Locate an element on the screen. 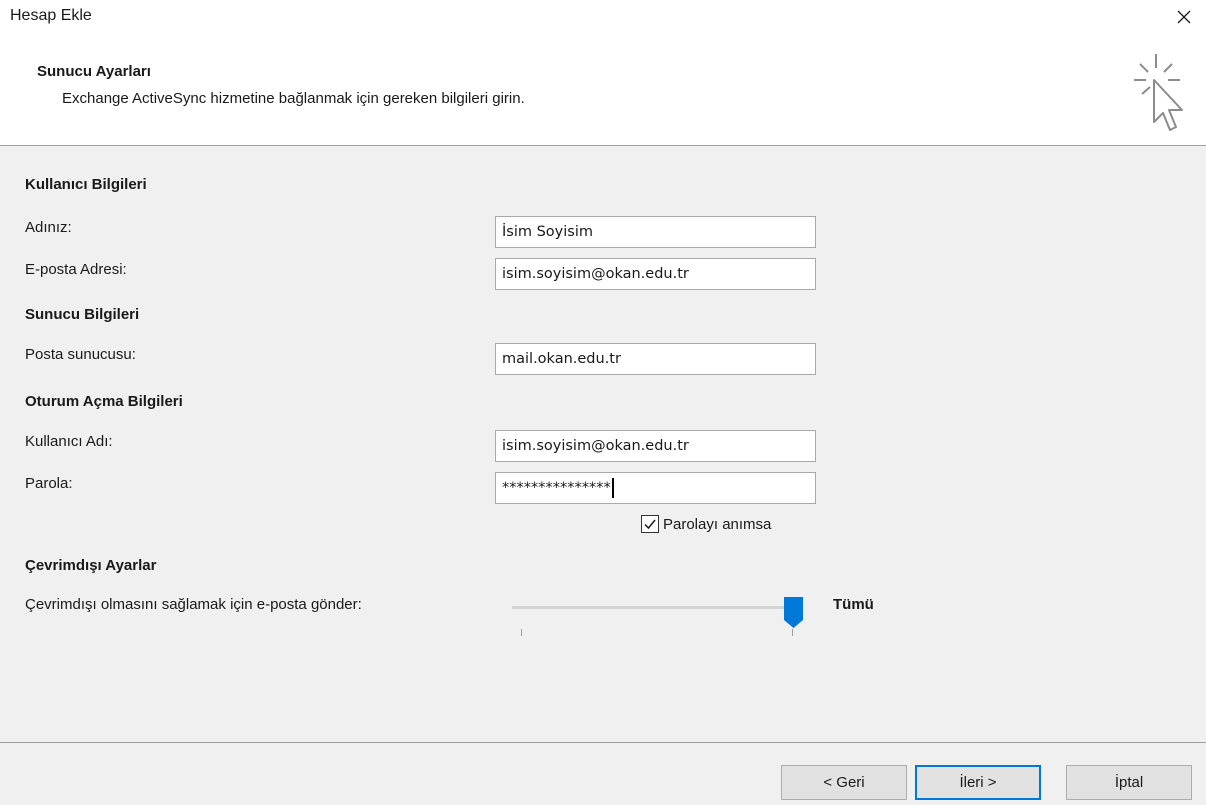 The width and height of the screenshot is (1206, 805). offline-slider-thumb is located at coordinates (793, 612).